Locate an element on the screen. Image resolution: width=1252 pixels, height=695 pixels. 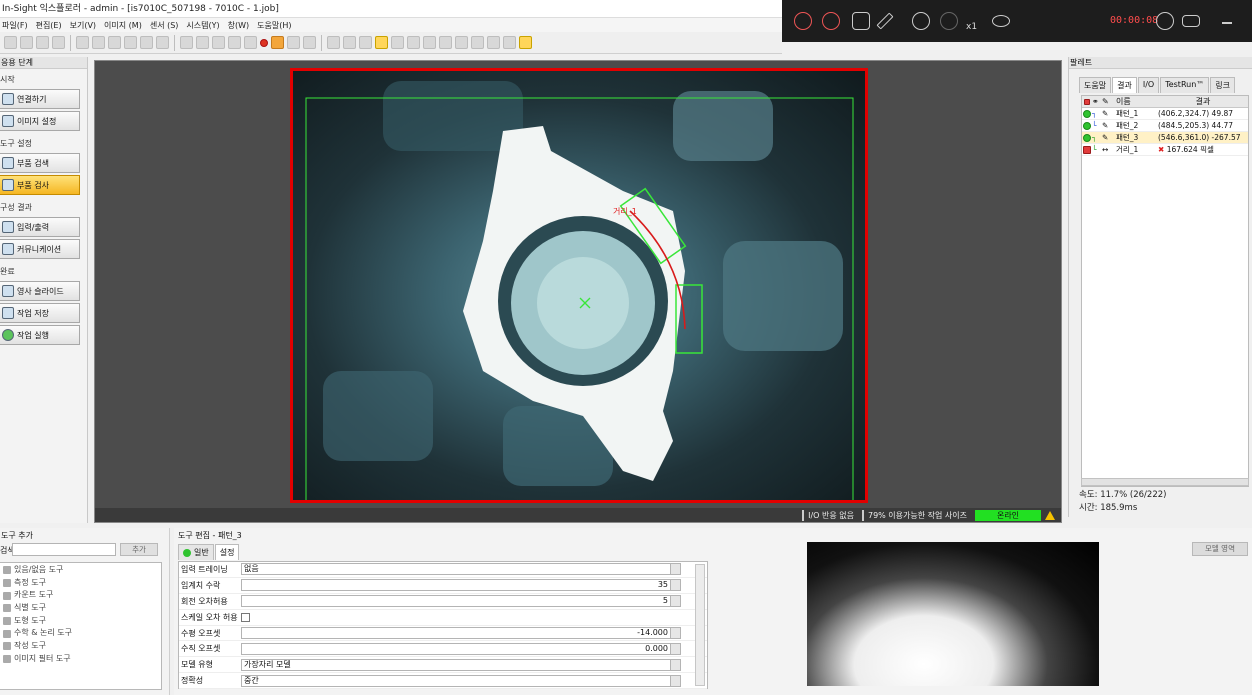
online-icon is located at coordinates (525, 42).